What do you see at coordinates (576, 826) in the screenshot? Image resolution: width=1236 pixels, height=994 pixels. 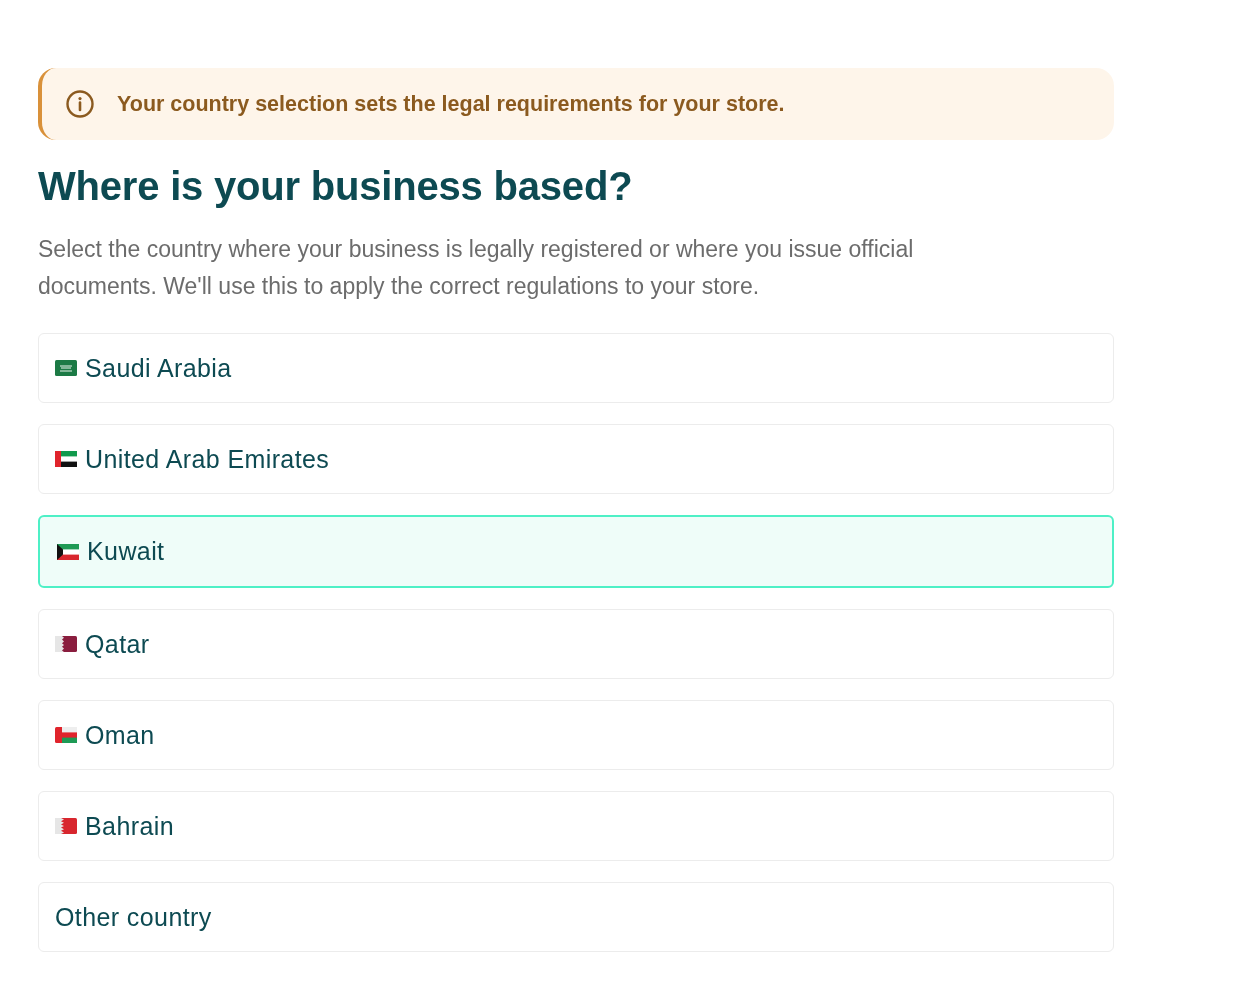 I see `country-option: Bahrain` at bounding box center [576, 826].